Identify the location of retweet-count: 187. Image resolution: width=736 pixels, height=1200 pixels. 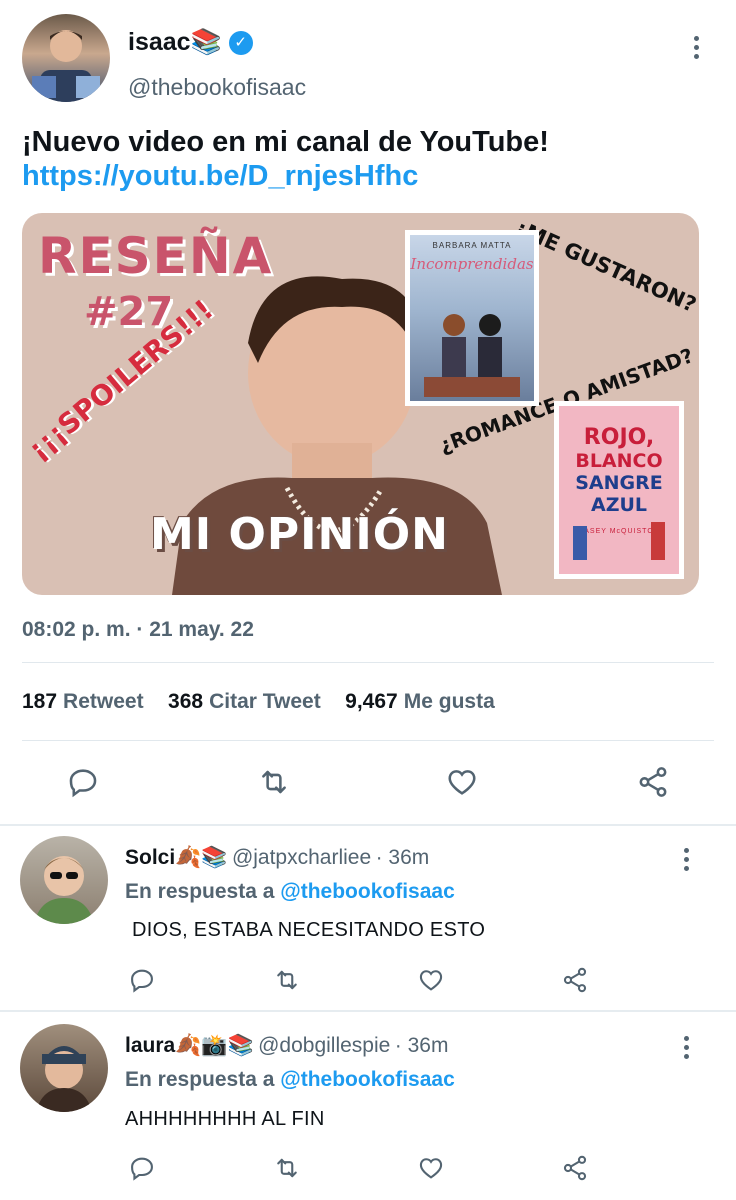
(40, 701).